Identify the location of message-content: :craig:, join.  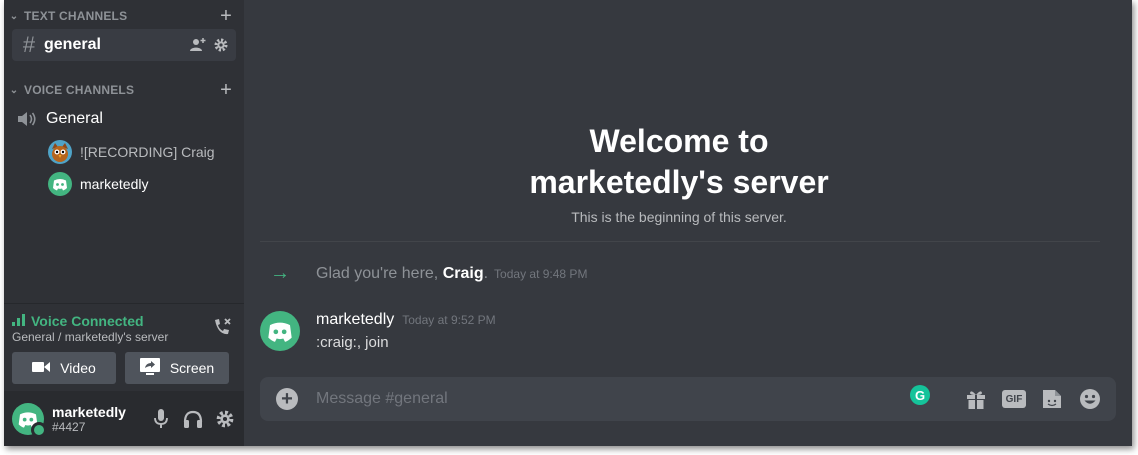
(352, 342).